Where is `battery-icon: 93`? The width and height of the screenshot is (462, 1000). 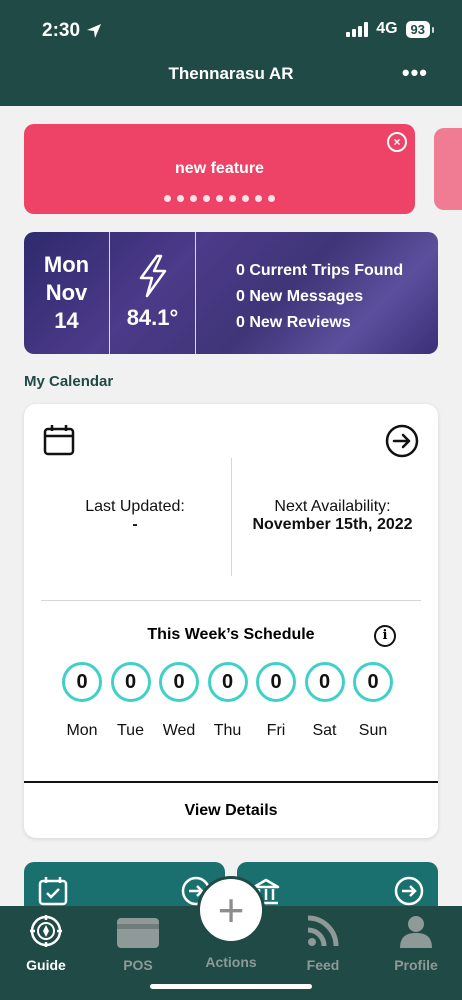
battery-icon: 93 is located at coordinates (420, 29).